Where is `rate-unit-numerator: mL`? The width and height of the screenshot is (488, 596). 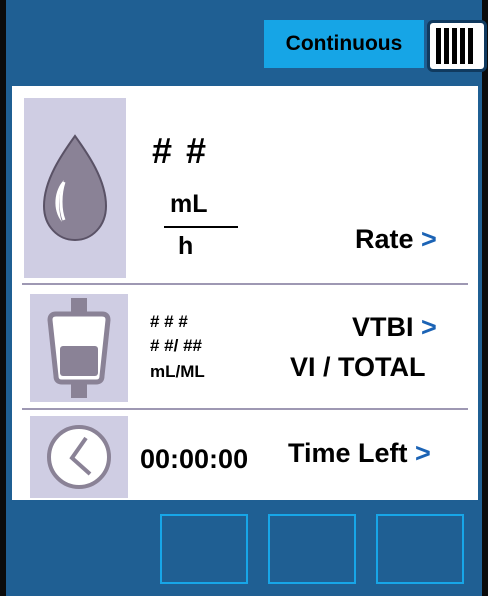
rate-unit-numerator: mL is located at coordinates (189, 204).